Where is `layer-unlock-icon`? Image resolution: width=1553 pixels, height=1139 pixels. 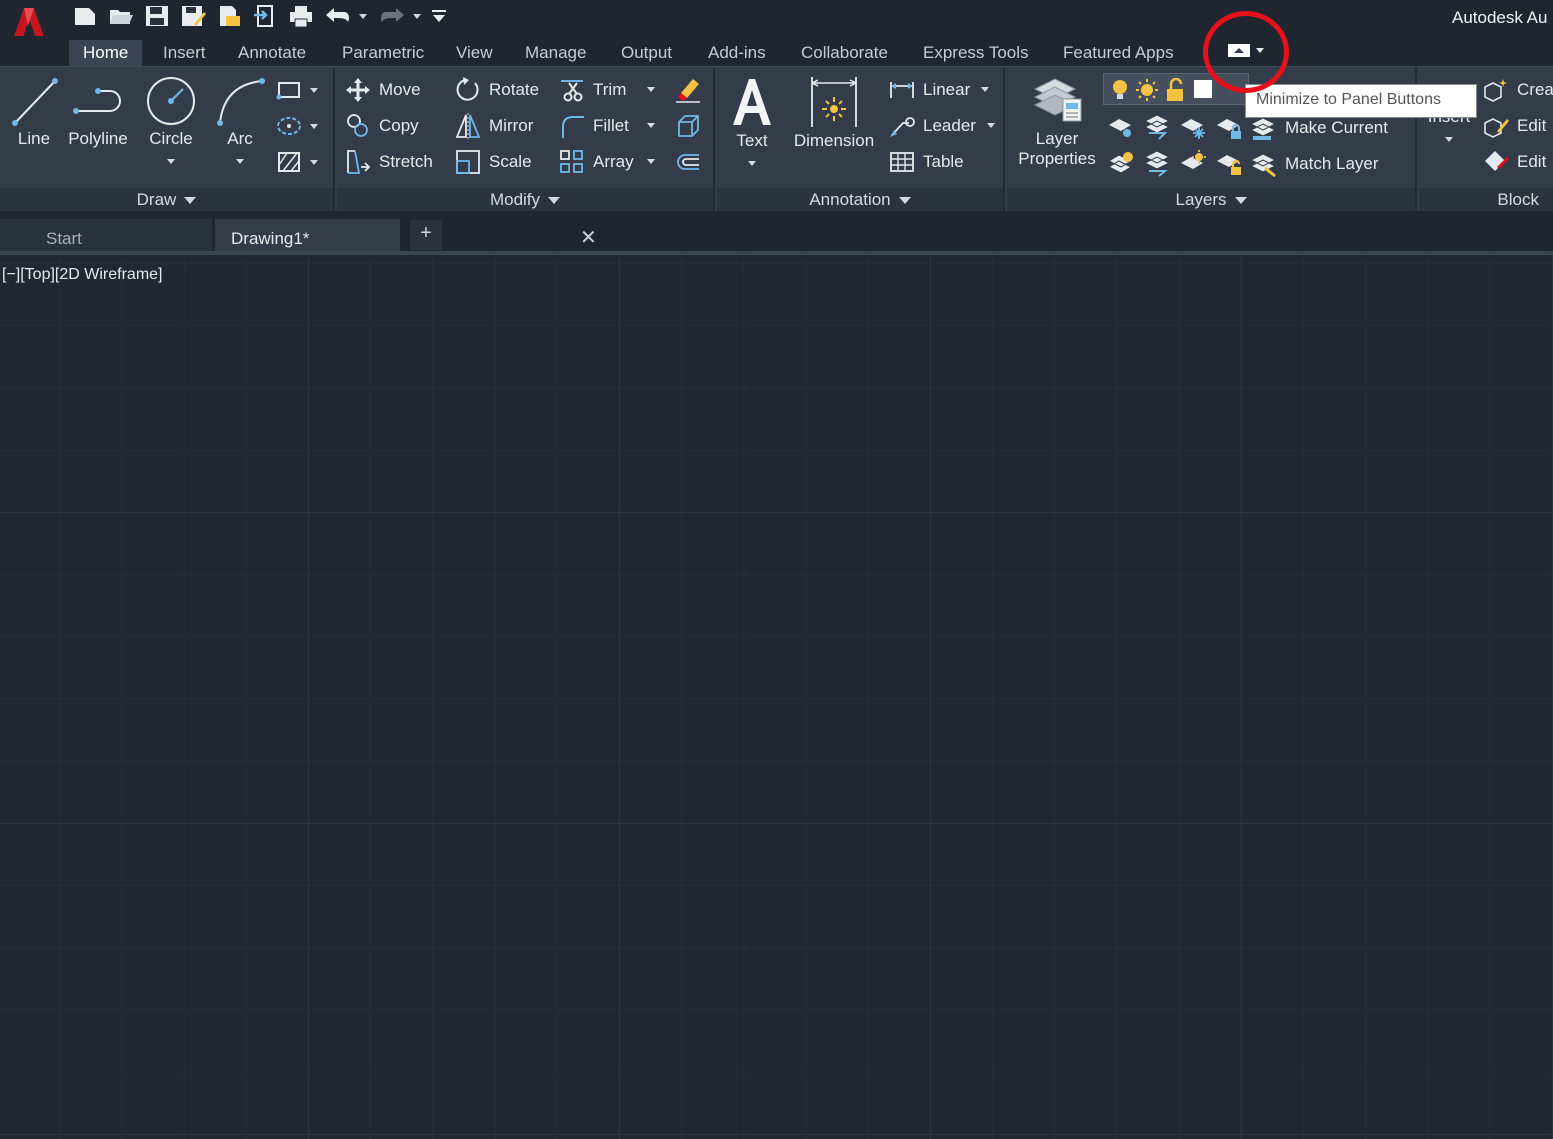 layer-unlock-icon is located at coordinates (1175, 90).